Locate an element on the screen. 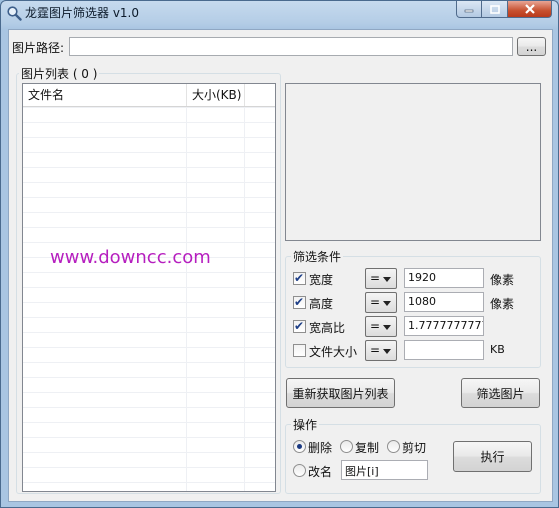 This screenshot has height=508, width=559. width-operator-select: = is located at coordinates (381, 278).